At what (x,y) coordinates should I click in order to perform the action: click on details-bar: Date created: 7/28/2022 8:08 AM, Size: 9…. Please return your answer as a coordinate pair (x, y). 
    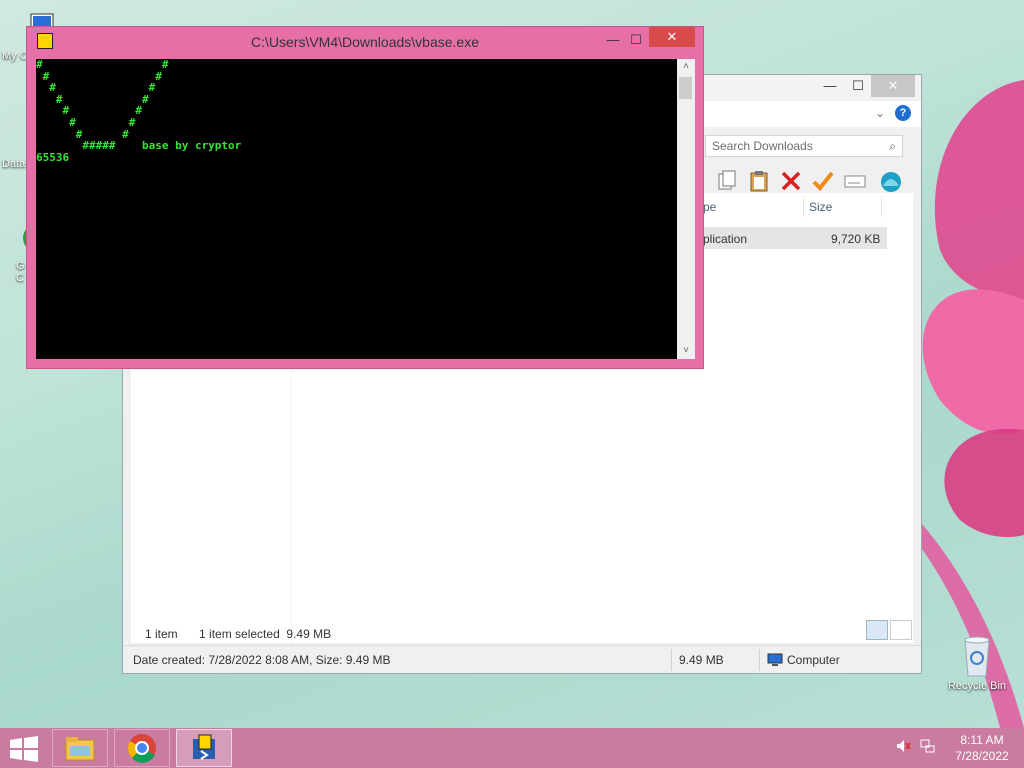
    Looking at the image, I should click on (522, 659).